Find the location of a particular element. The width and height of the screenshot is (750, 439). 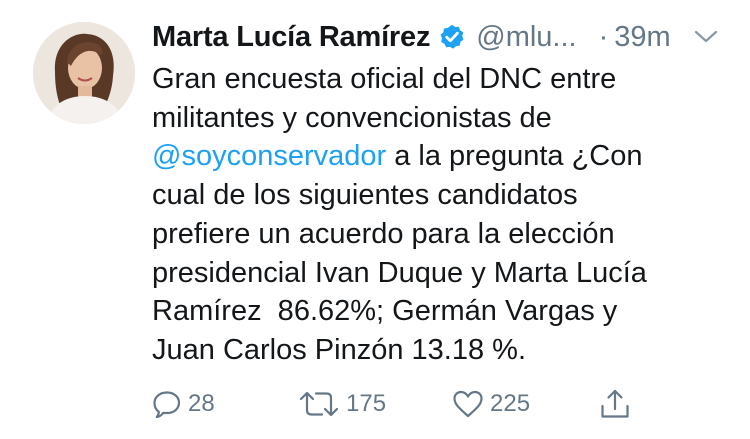

tweet-actions: 28 175 225 is located at coordinates (397, 404).